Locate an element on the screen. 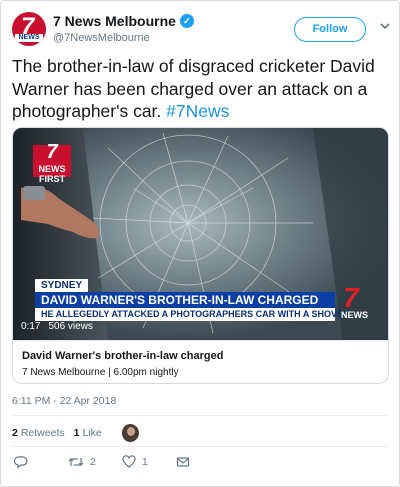  retweets-stat: 2 Retweets is located at coordinates (38, 433).